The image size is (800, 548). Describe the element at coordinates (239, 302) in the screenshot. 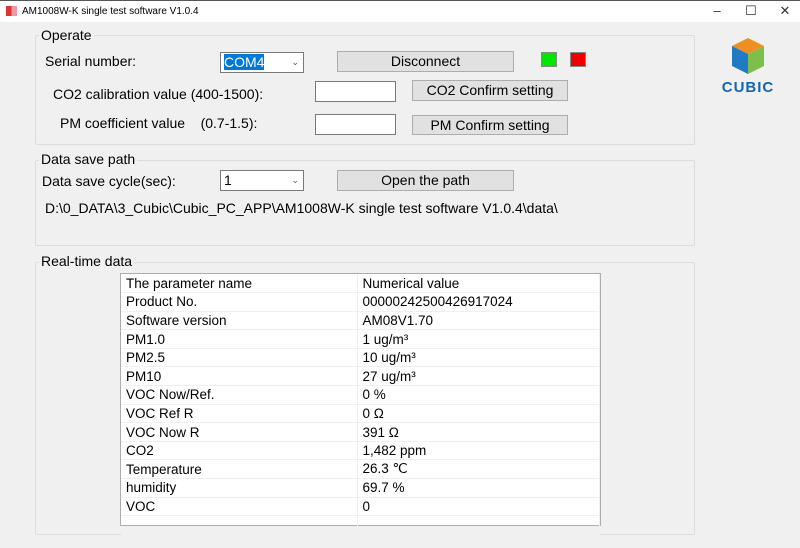

I see `parameter-name: Product No.` at that location.